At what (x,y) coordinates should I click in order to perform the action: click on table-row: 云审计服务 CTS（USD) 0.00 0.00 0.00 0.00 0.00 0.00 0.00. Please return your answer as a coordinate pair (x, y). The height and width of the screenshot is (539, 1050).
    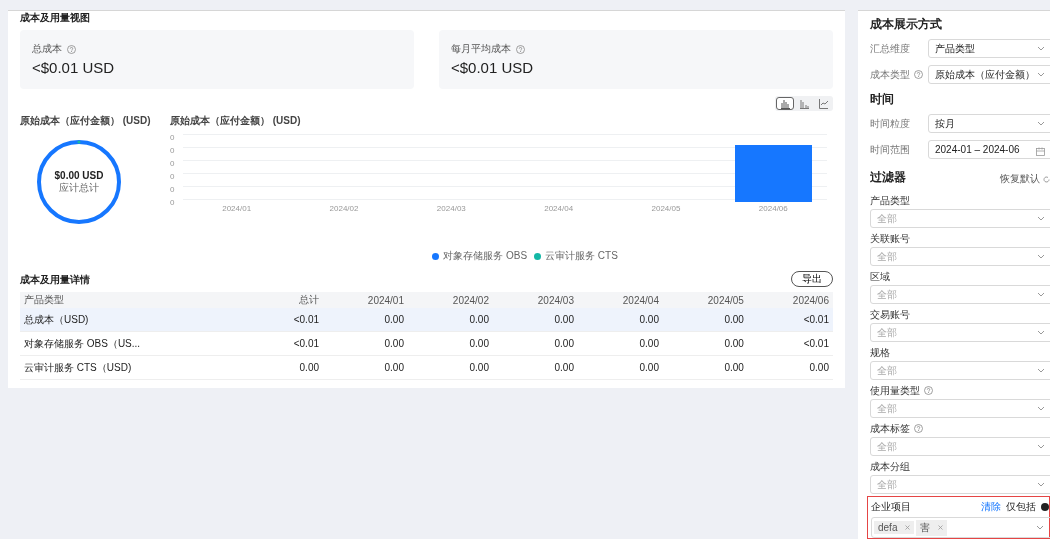
    Looking at the image, I should click on (426, 367).